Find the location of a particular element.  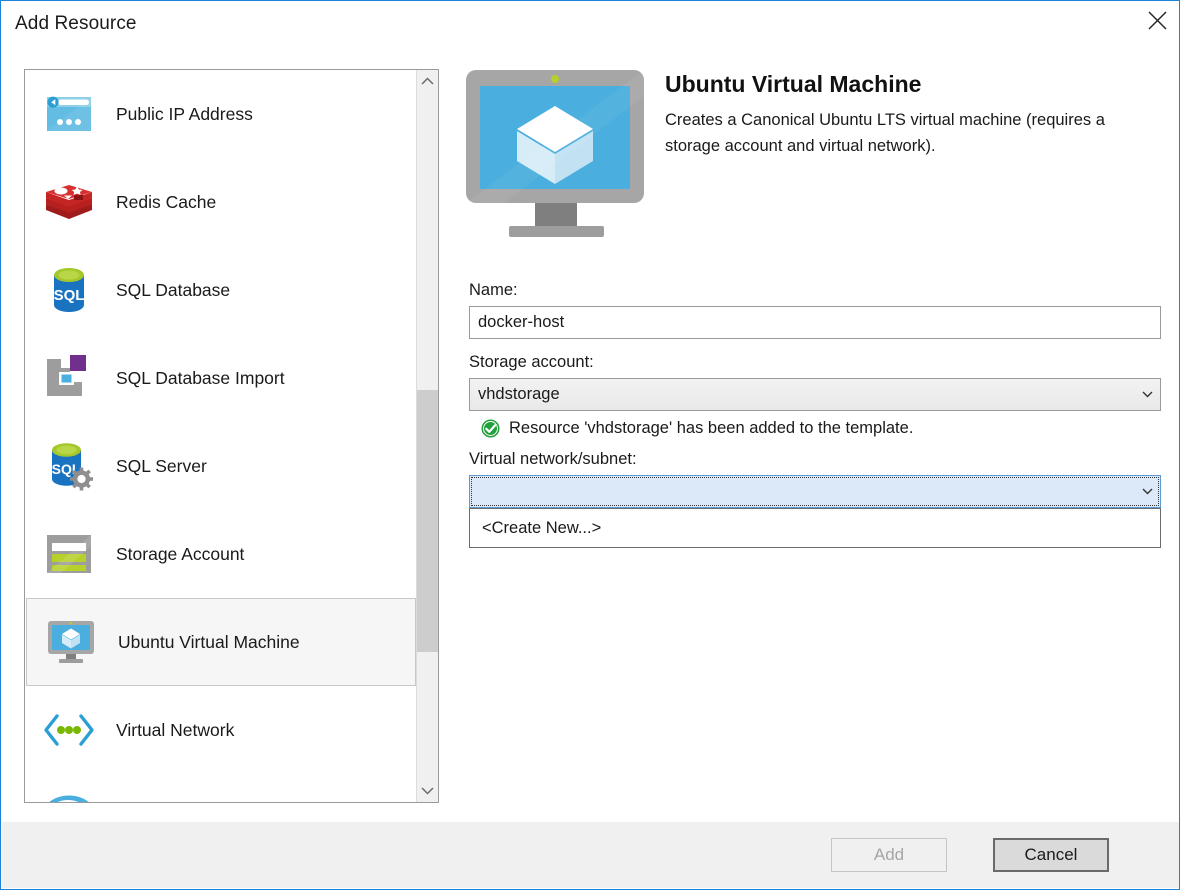

dropdown-option-create-new: <Create New...> is located at coordinates (815, 528).